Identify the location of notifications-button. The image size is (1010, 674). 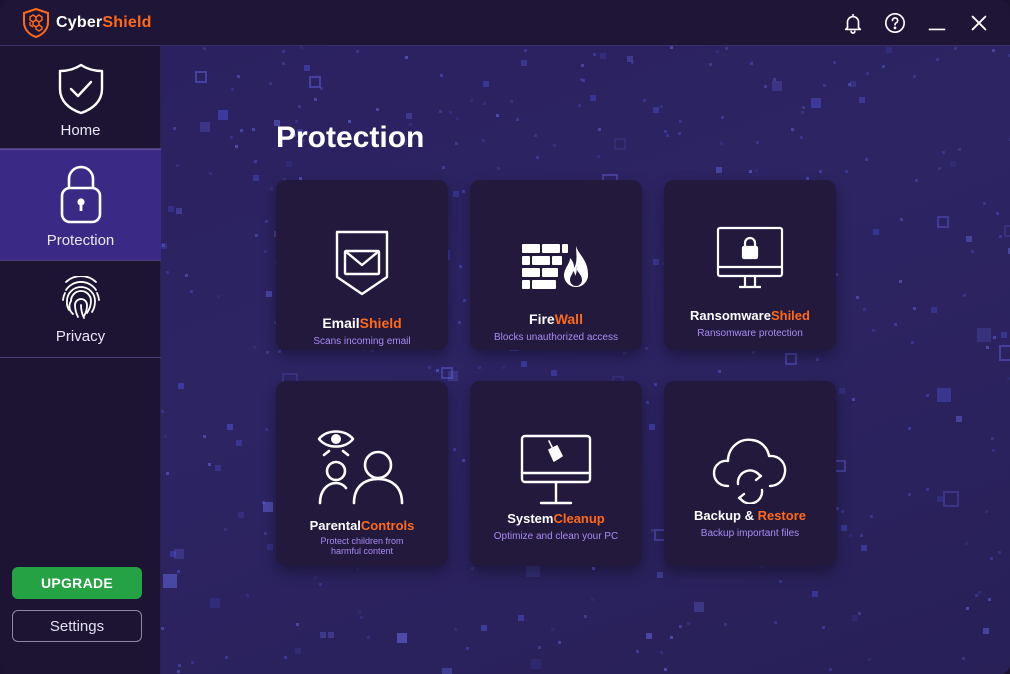
(853, 23).